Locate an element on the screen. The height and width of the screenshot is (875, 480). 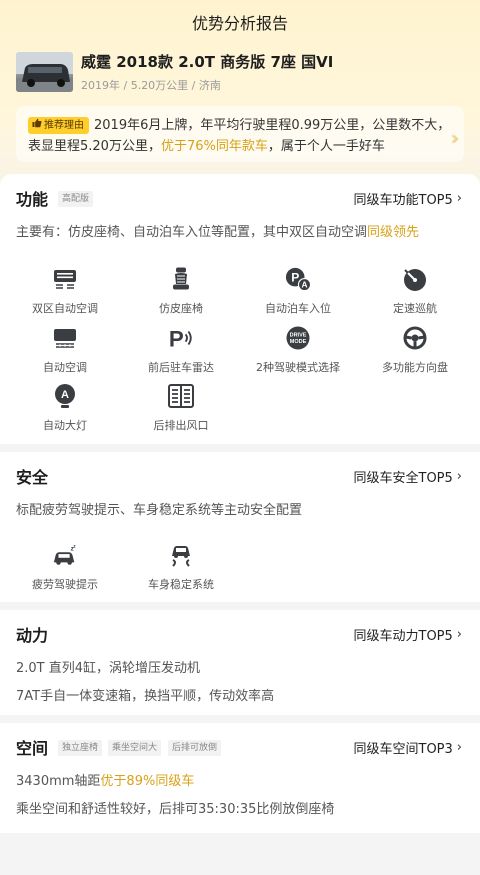
fatigue-driving-icon: zz is located at coordinates (65, 555).